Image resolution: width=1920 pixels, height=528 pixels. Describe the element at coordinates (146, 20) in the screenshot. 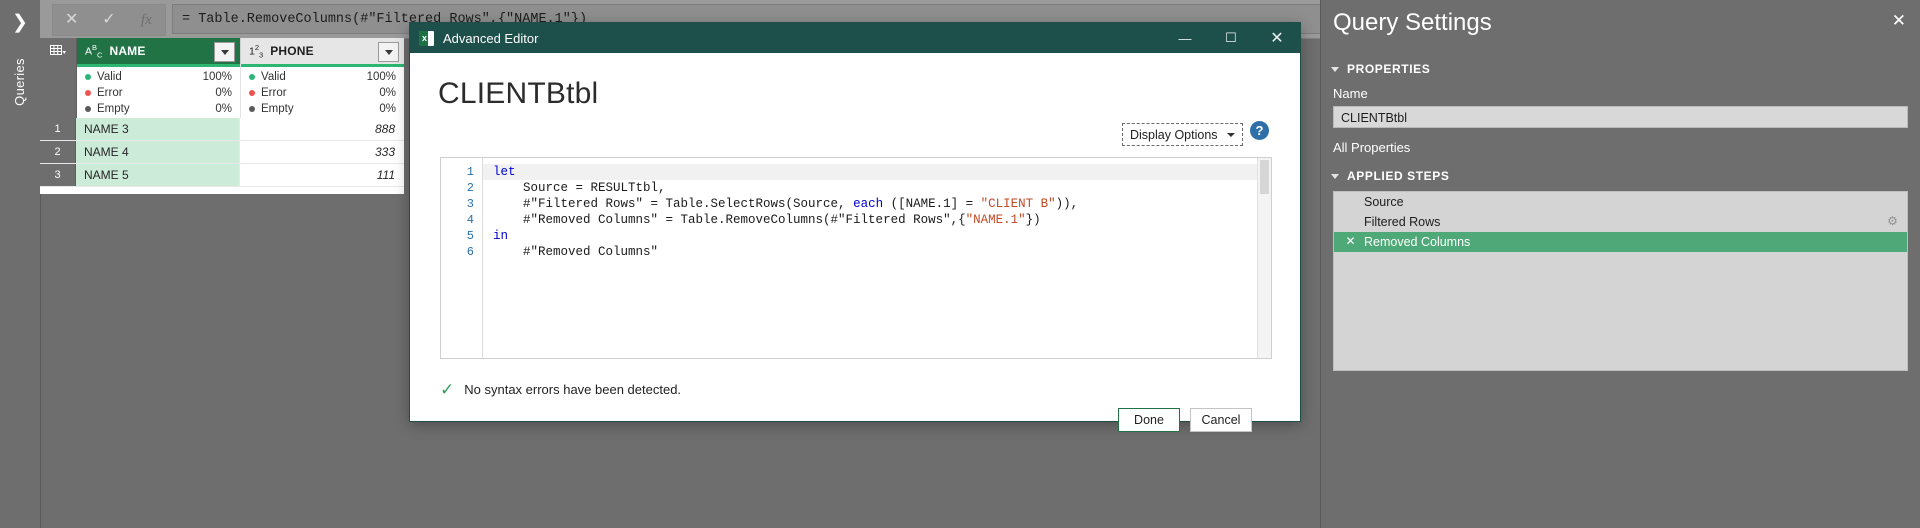

I see `insert-function-icon: fx` at that location.